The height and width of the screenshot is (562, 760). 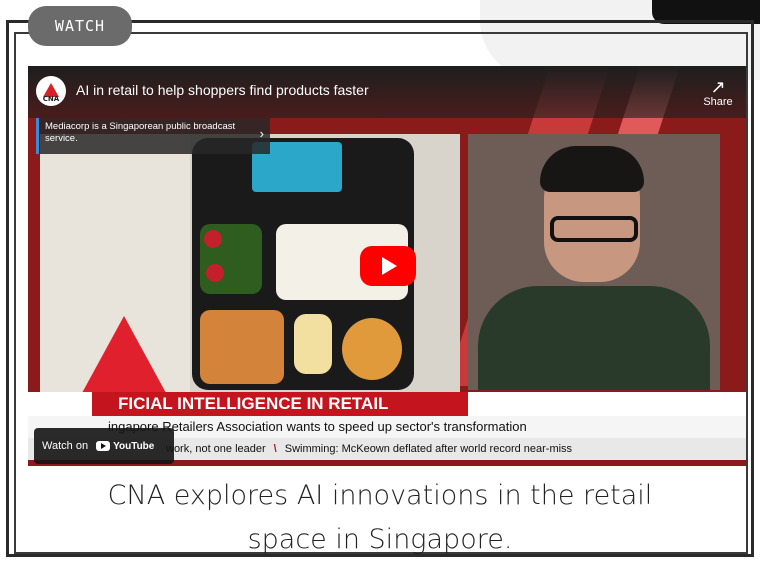 I want to click on watch-on-youtube-button: Watch on YouTube, so click(x=104, y=446).